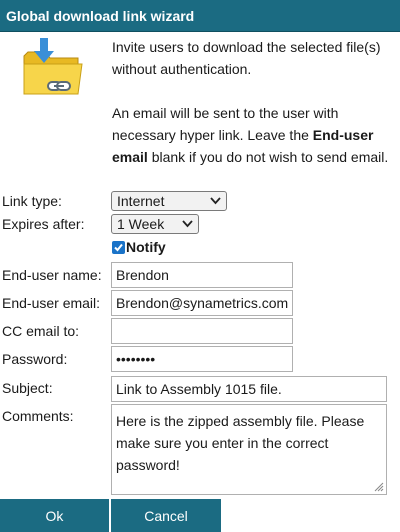 The height and width of the screenshot is (532, 400). Describe the element at coordinates (41, 331) in the screenshot. I see `cc-email-label: CC email to:` at that location.